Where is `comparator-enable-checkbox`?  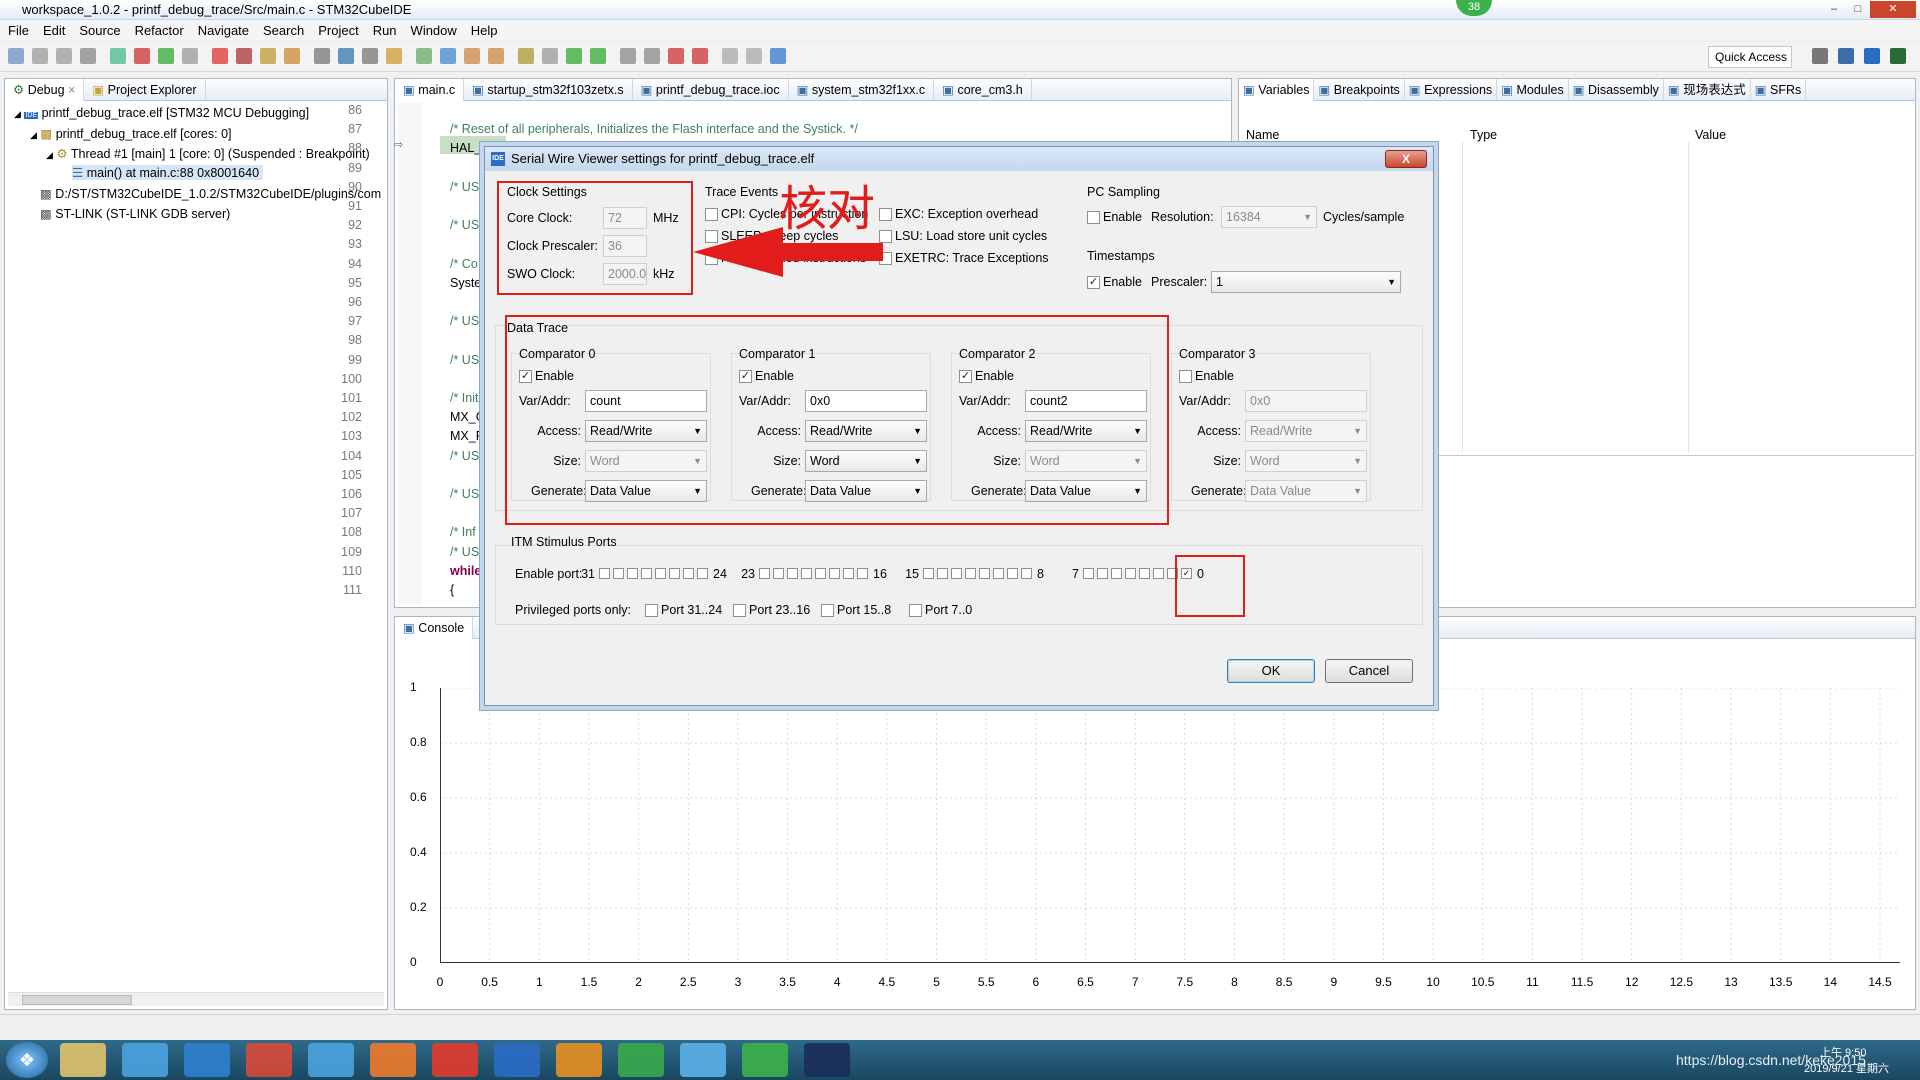
comparator-enable-checkbox is located at coordinates (1185, 376).